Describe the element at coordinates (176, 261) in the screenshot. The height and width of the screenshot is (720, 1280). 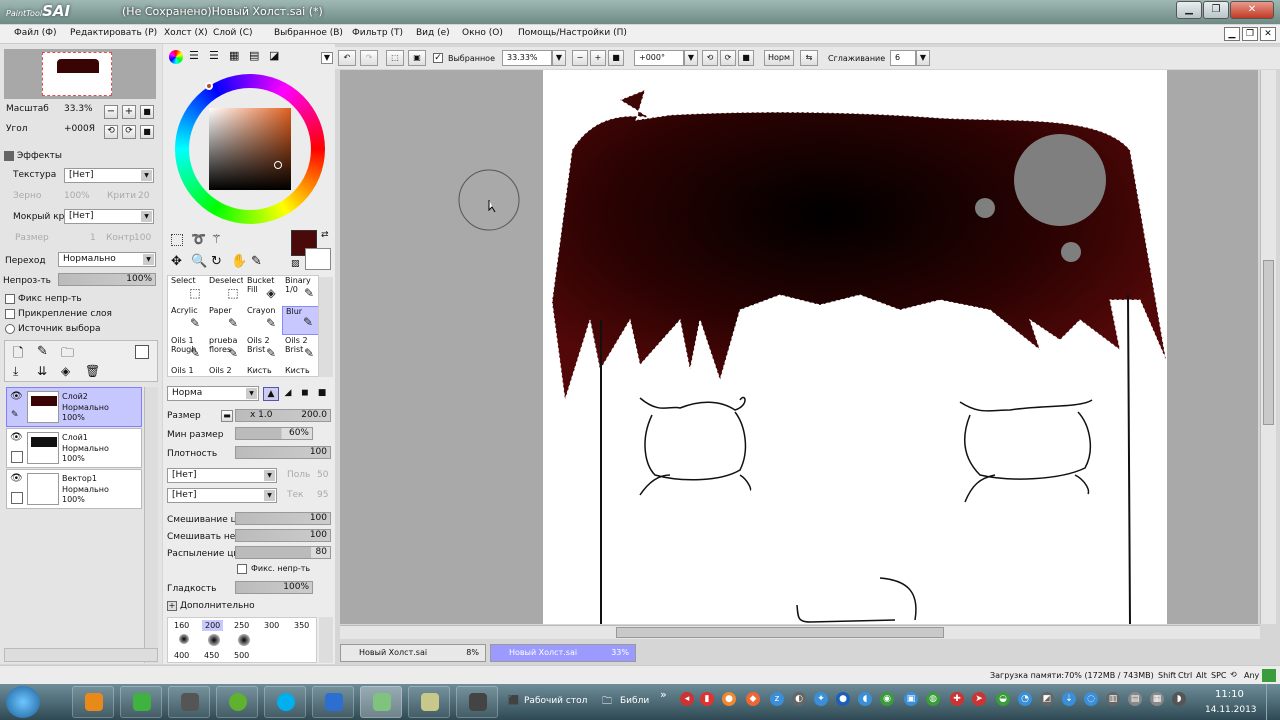
I see `move-tool-icon: ✥` at that location.